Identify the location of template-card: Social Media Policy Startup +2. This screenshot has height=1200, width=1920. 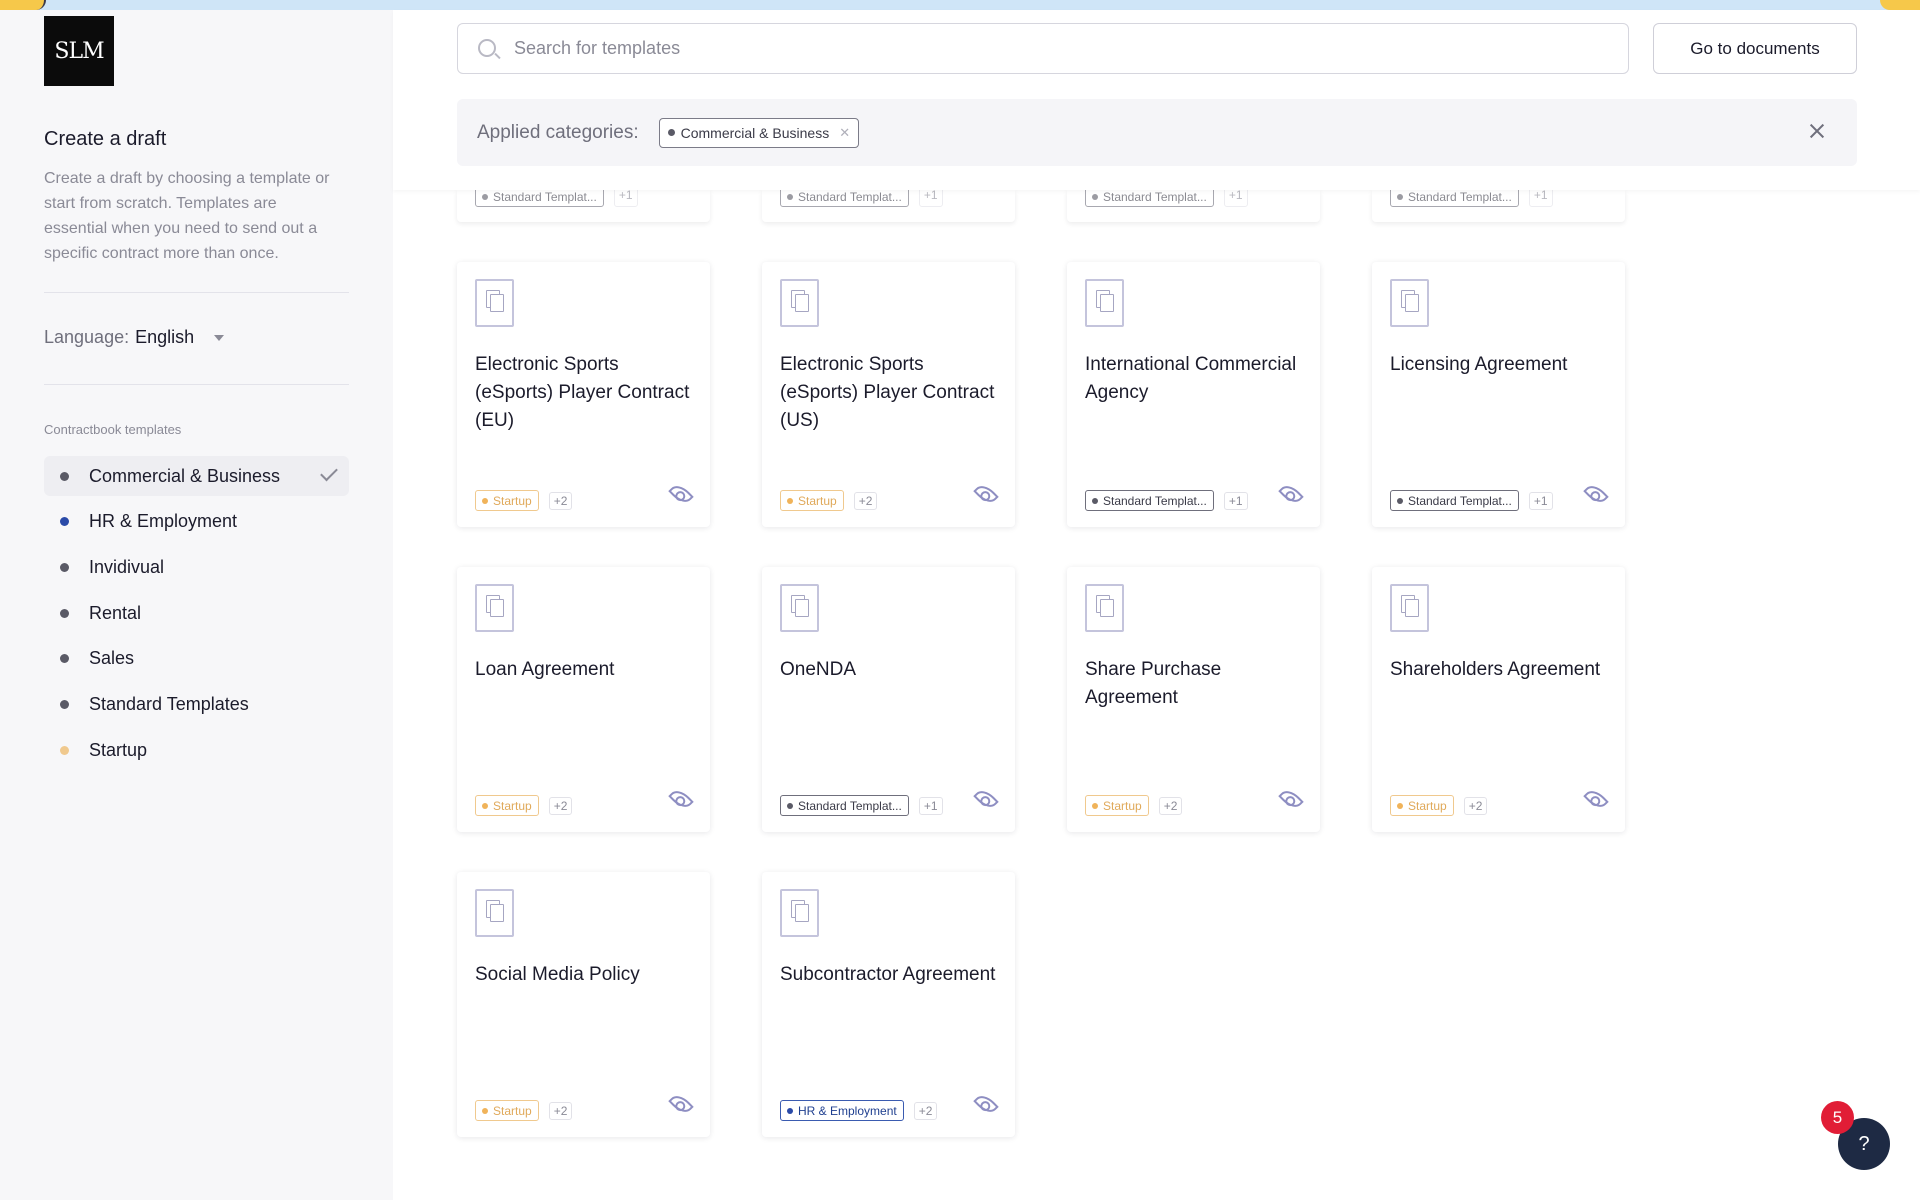
(583, 1004).